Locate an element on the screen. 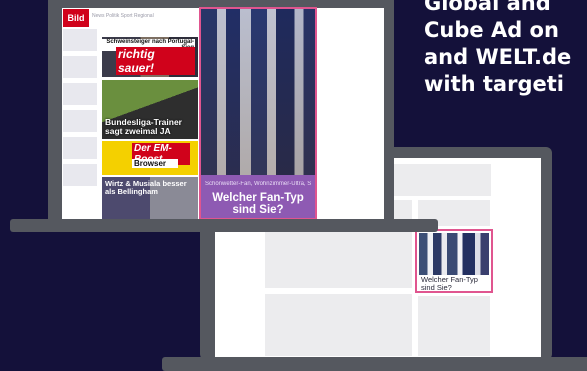 The width and height of the screenshot is (587, 371). placeholder-bottom-left is located at coordinates (338, 325).